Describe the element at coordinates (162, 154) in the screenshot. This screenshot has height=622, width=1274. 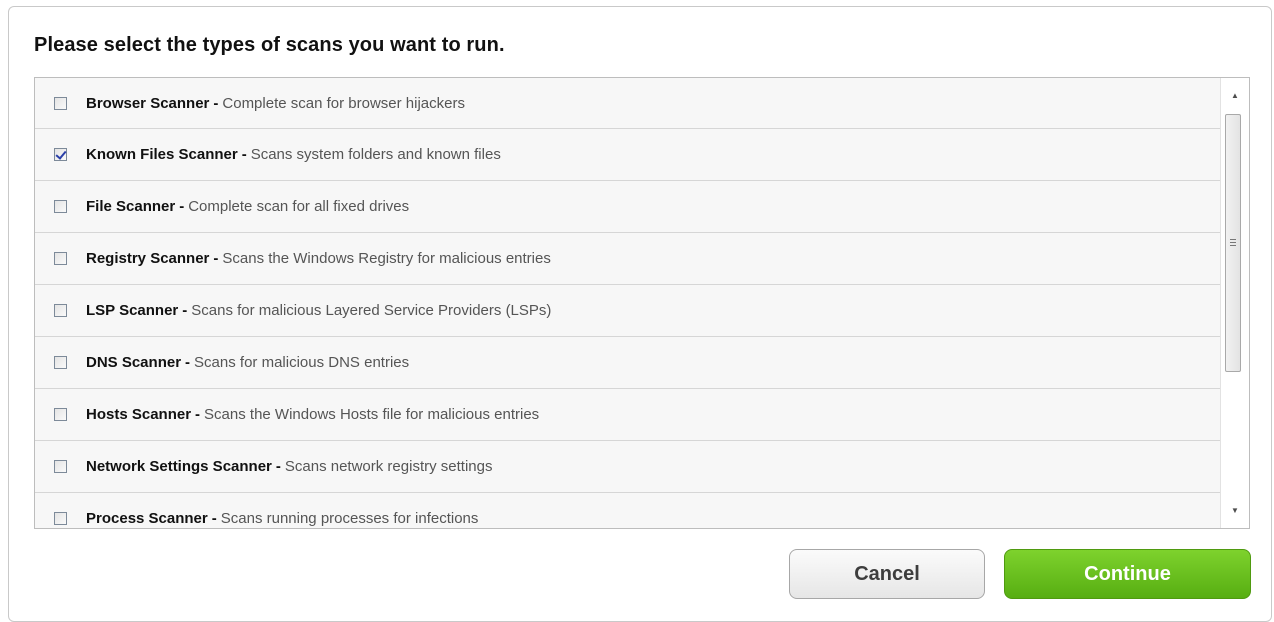
I see `scan-option-name: Known Files Scanner` at that location.